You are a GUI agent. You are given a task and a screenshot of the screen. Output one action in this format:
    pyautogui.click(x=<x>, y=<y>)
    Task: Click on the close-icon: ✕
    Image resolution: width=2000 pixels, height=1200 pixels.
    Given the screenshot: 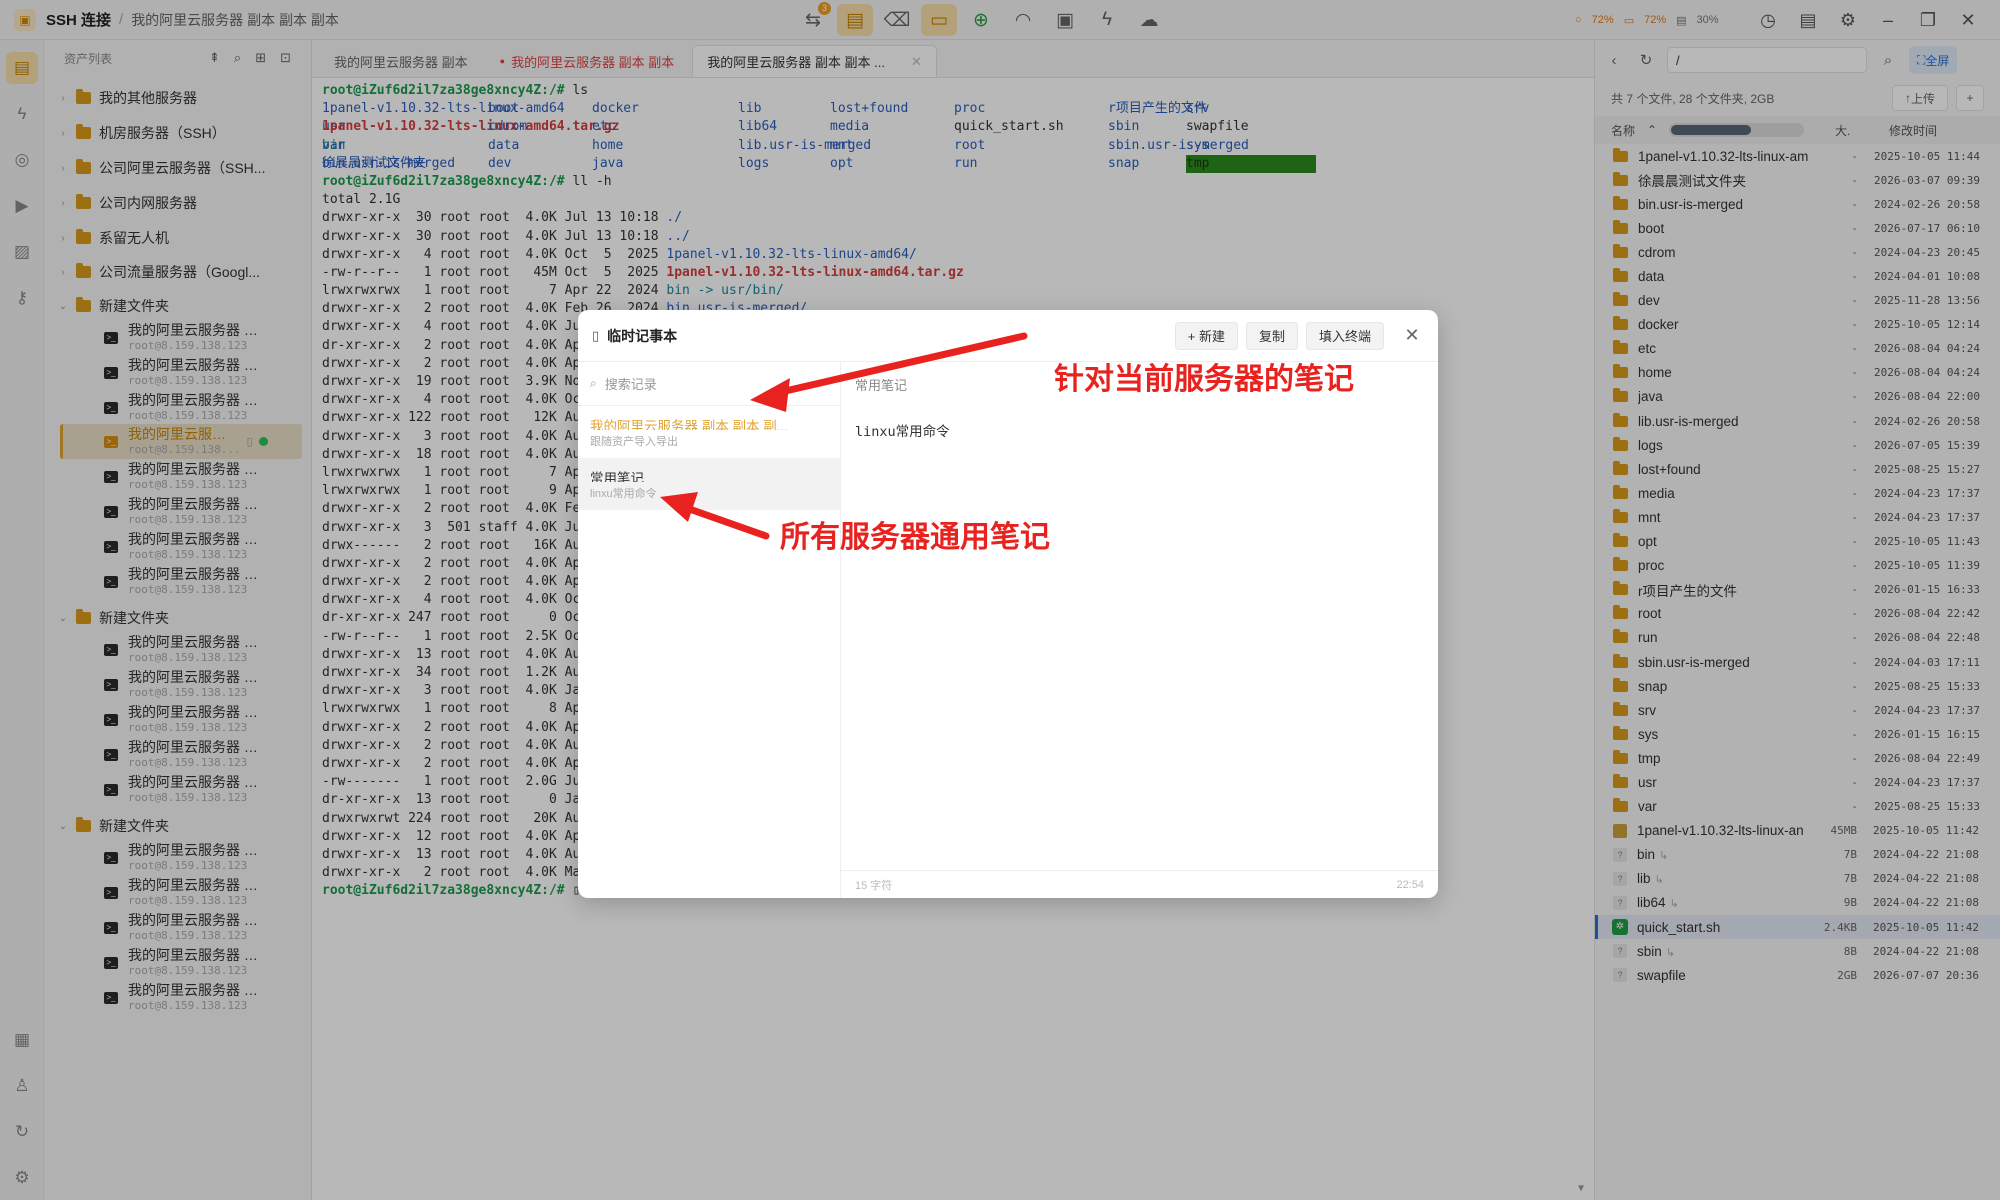 What is the action you would take?
    pyautogui.click(x=1412, y=335)
    